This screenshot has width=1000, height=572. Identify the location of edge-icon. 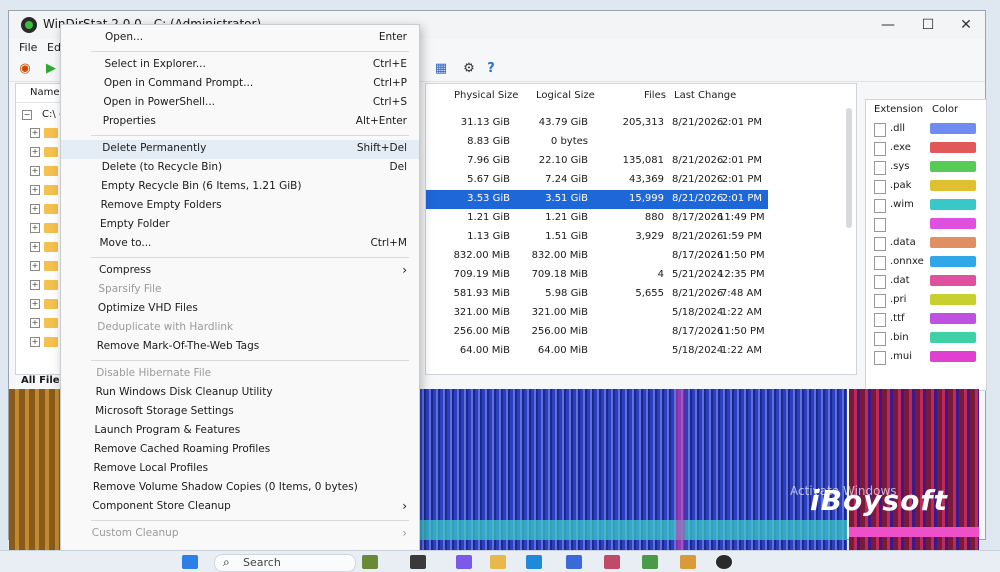
(534, 562).